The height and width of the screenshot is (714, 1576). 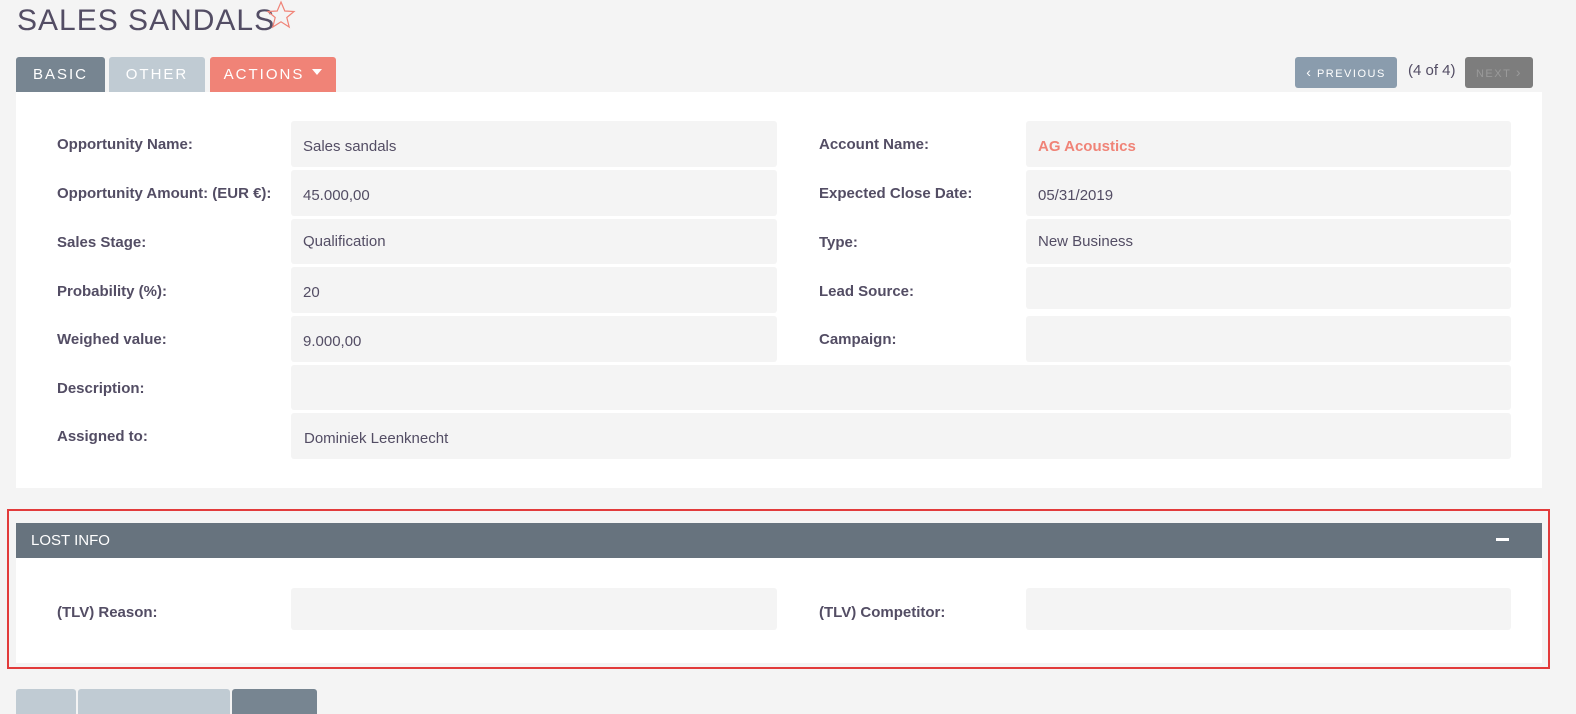 What do you see at coordinates (1268, 144) in the screenshot?
I see `account-name-field: AG Acoustics` at bounding box center [1268, 144].